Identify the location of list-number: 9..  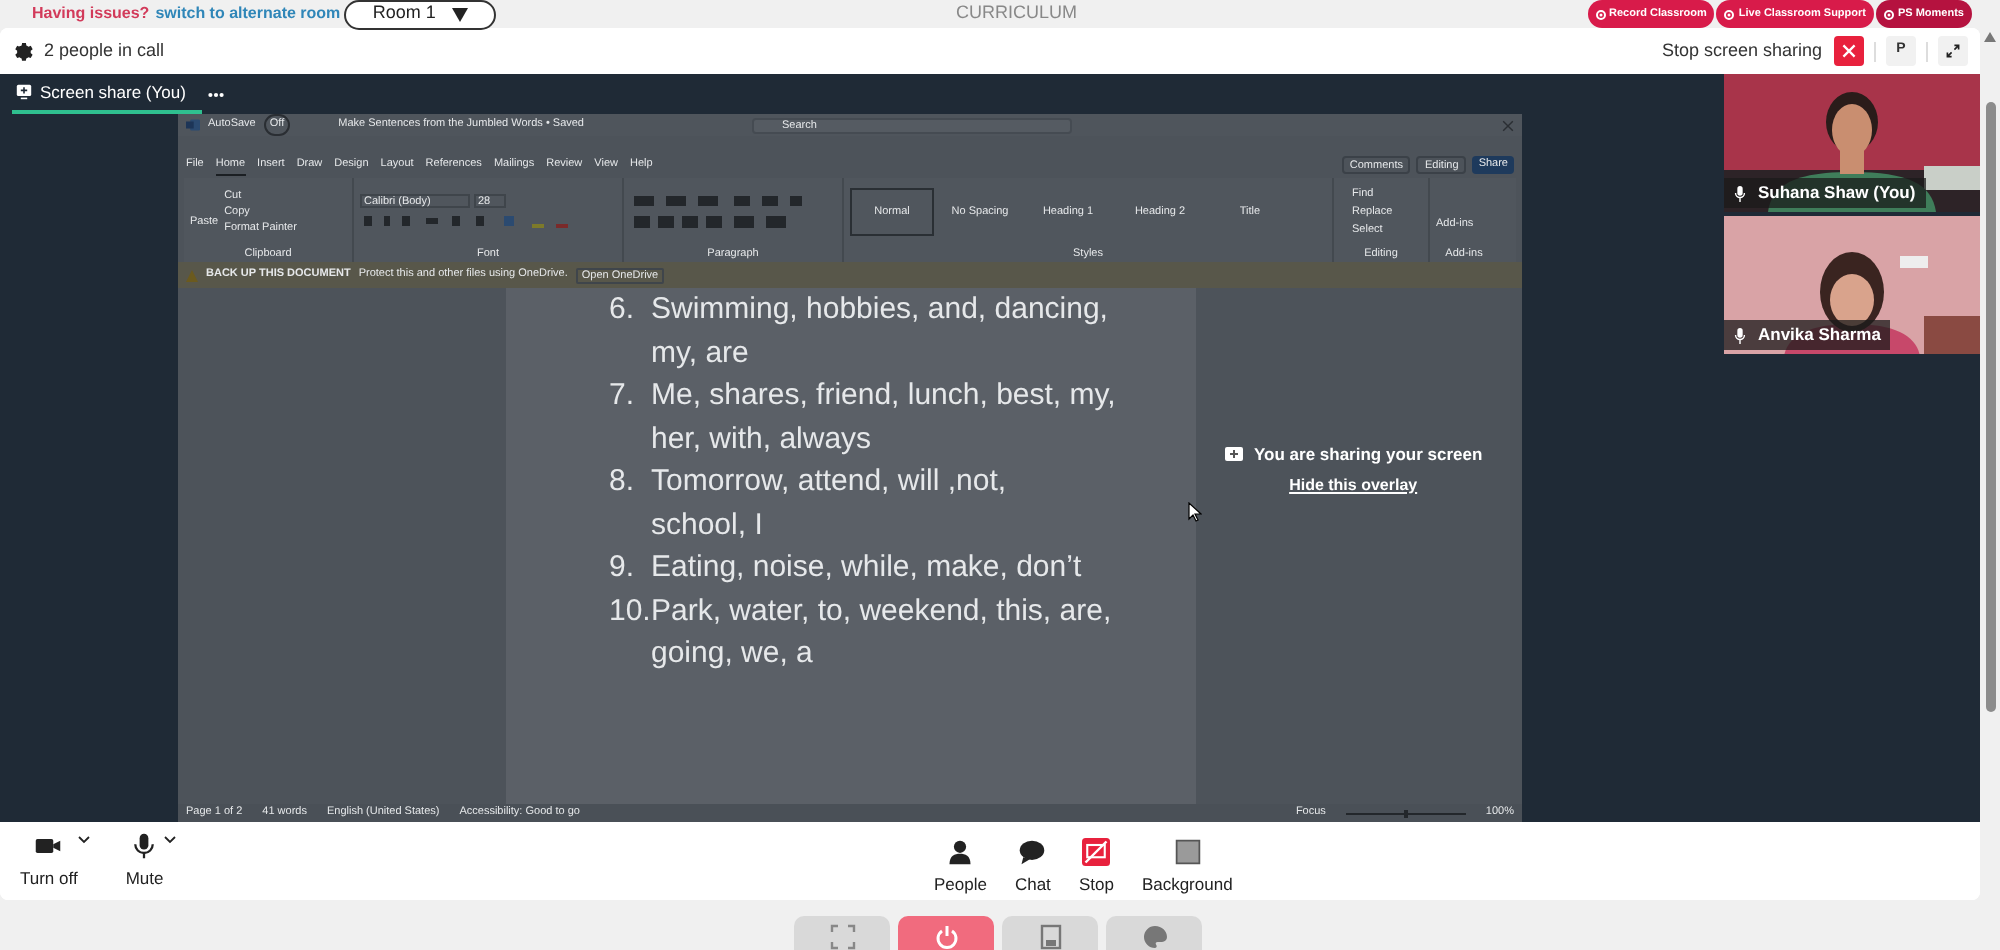
(623, 568).